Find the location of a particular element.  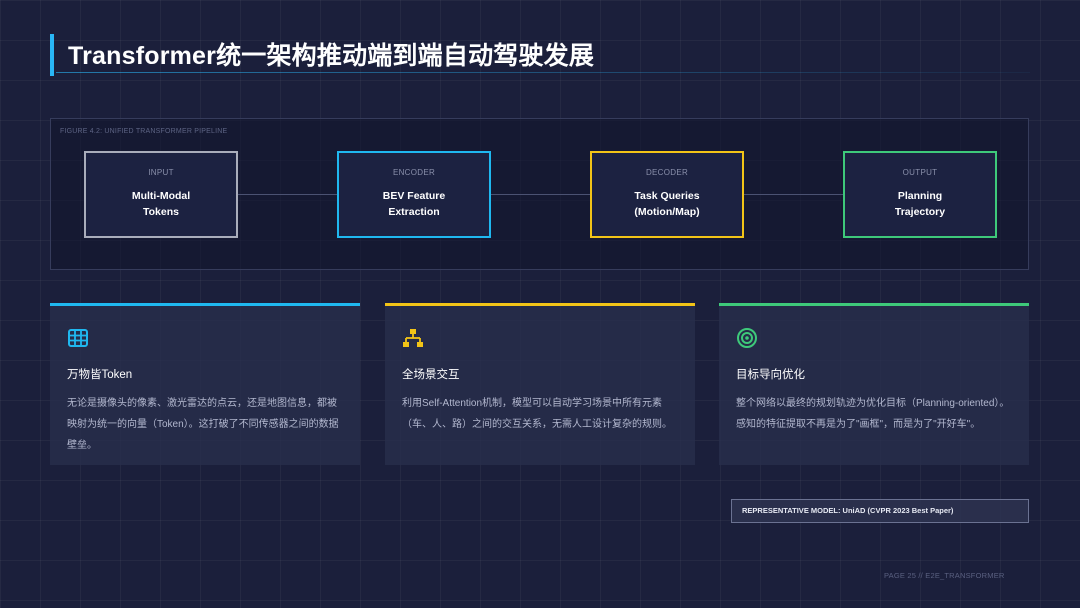

title-accent-bar is located at coordinates (52, 55).